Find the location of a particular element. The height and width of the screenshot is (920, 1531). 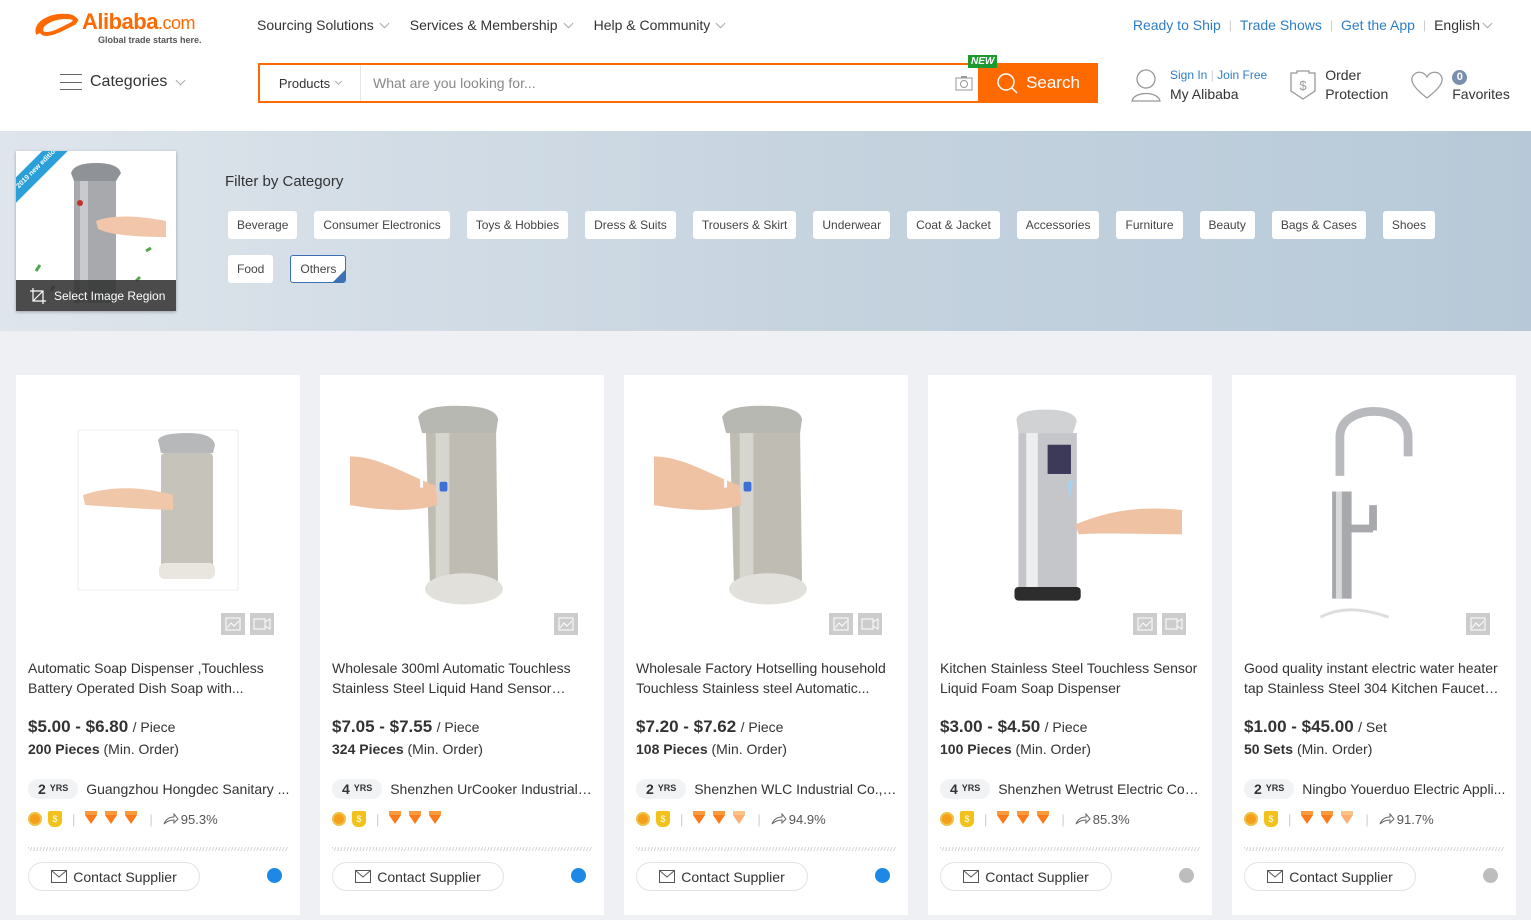

product-price: $1.00 - $45.00 / Set is located at coordinates (1315, 727).